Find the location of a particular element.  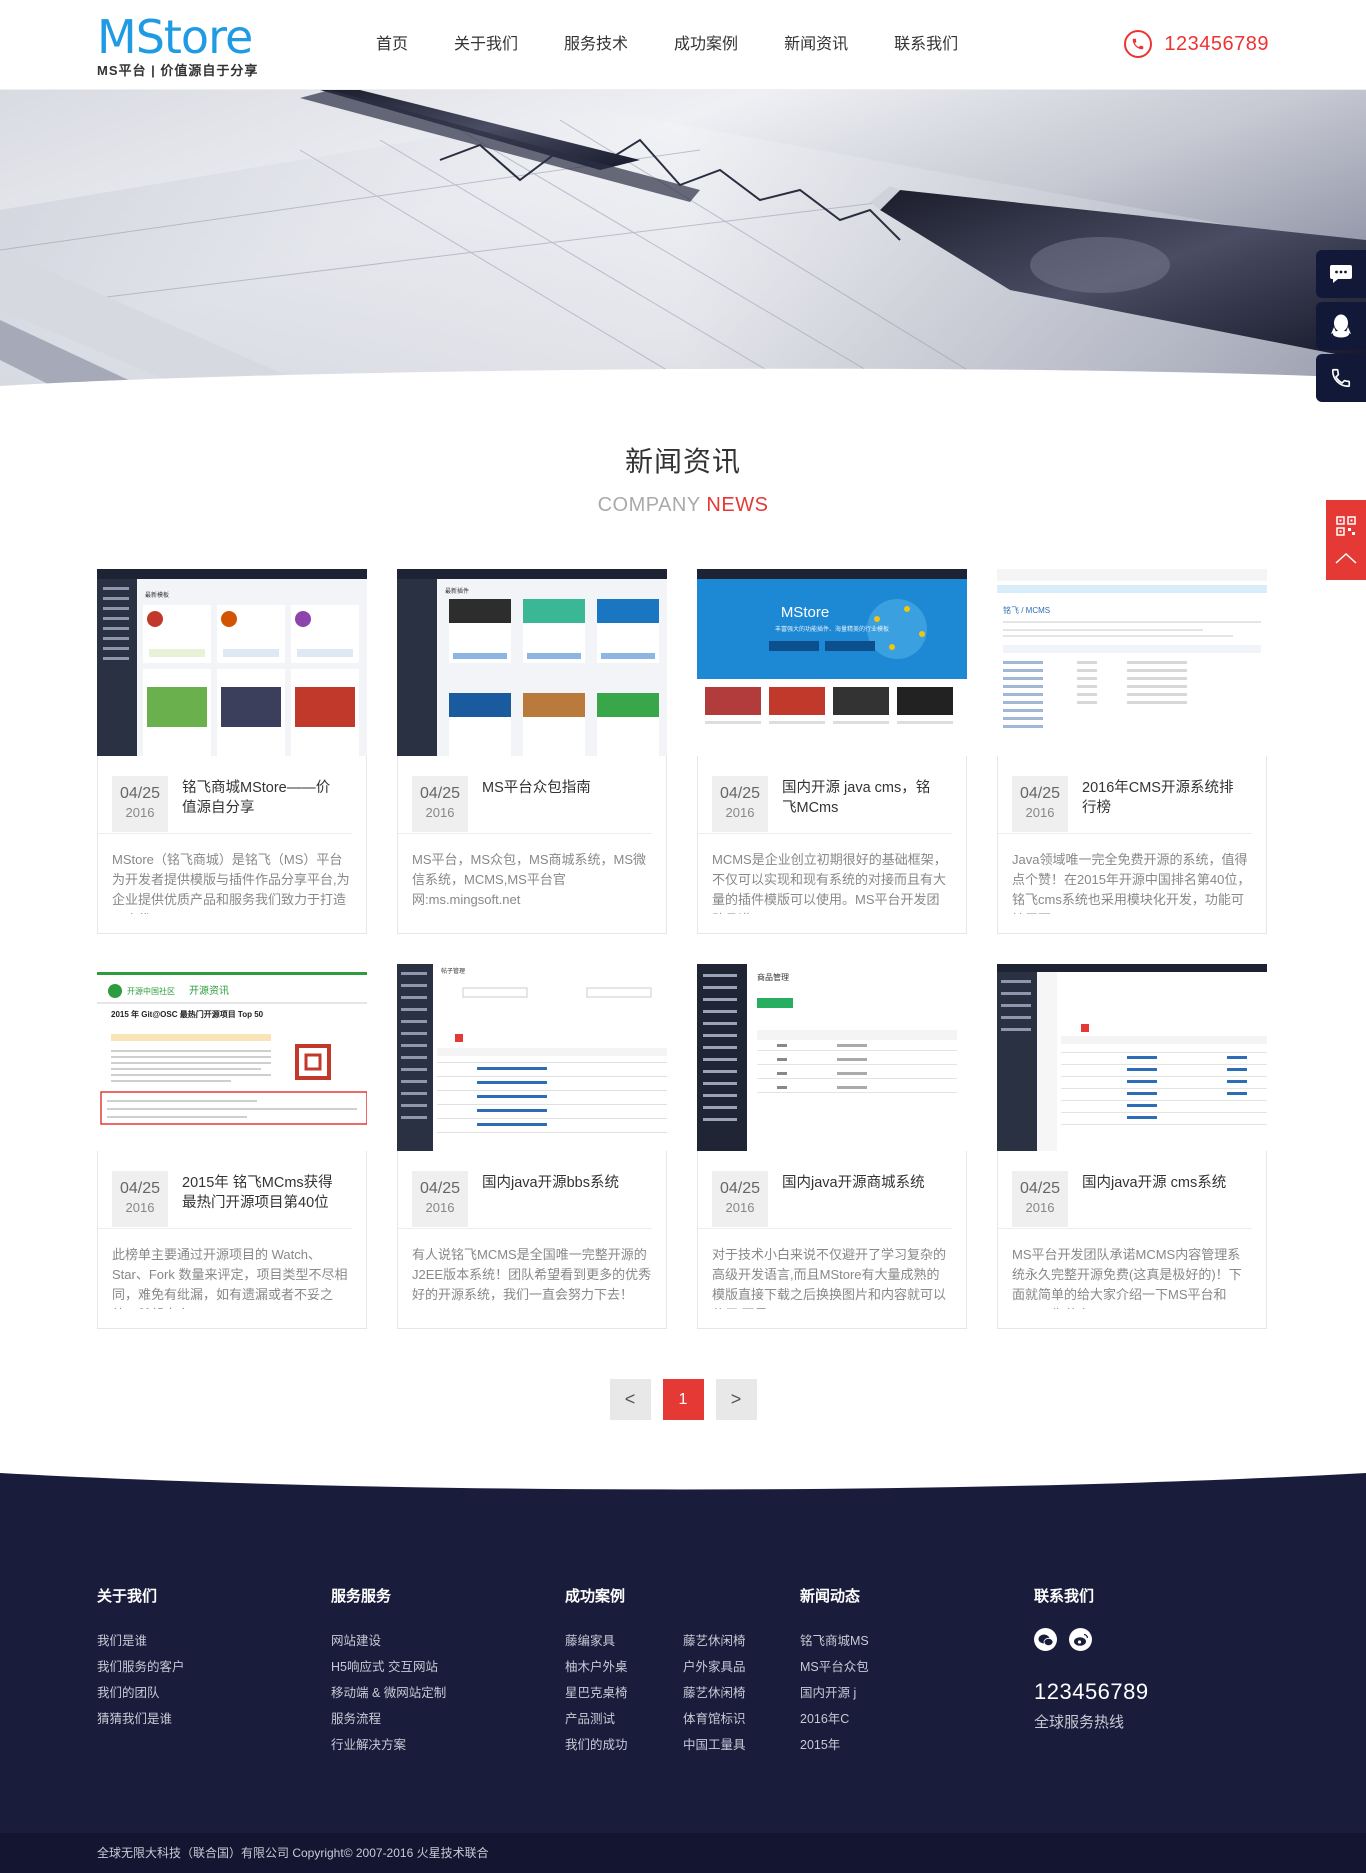

news-thumbnail: 铭飞 / MCMS is located at coordinates (1132, 662).